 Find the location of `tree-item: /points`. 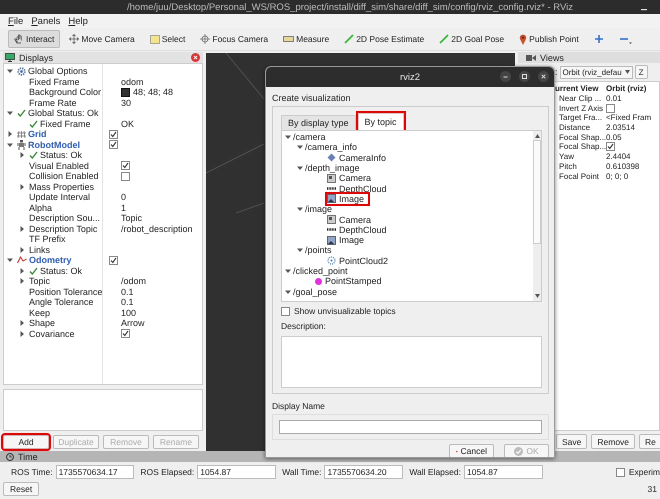

tree-item: /points is located at coordinates (320, 250).